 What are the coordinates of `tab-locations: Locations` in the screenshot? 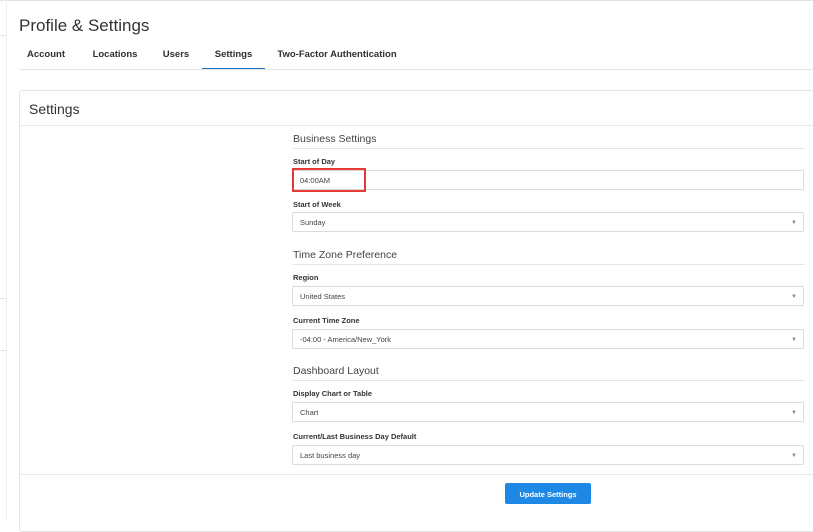 It's located at (115, 55).